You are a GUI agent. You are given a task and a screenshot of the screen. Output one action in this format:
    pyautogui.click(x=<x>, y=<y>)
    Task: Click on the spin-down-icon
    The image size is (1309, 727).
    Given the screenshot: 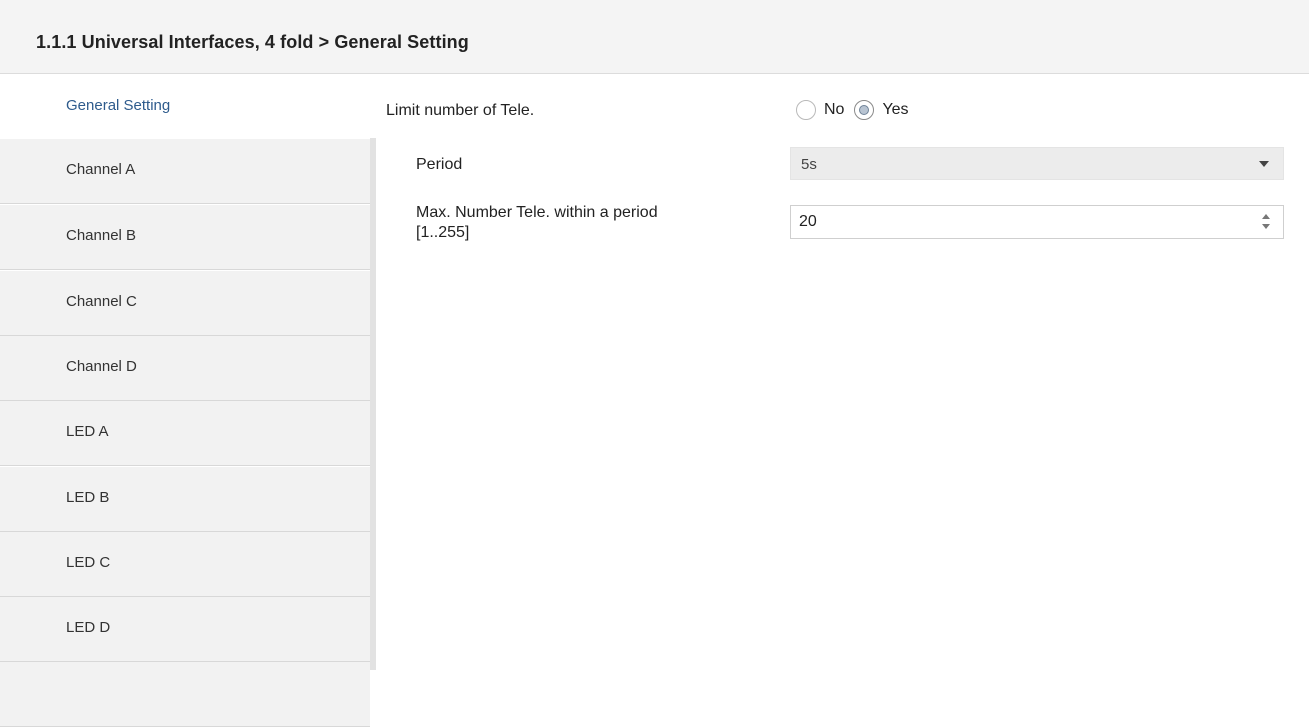 What is the action you would take?
    pyautogui.click(x=1266, y=226)
    